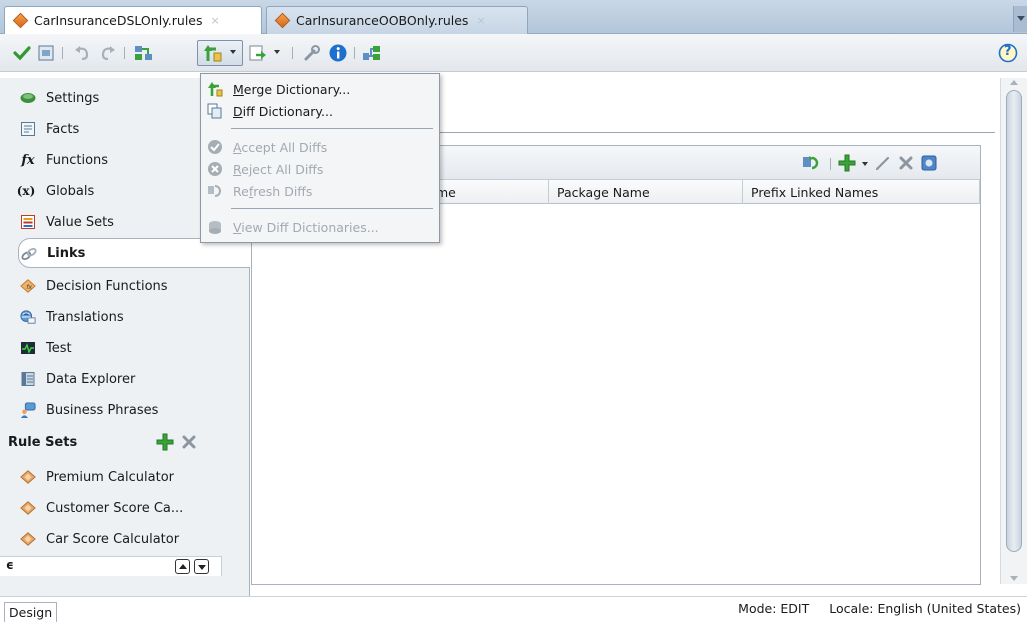  What do you see at coordinates (28, 129) in the screenshot?
I see `facts-icon` at bounding box center [28, 129].